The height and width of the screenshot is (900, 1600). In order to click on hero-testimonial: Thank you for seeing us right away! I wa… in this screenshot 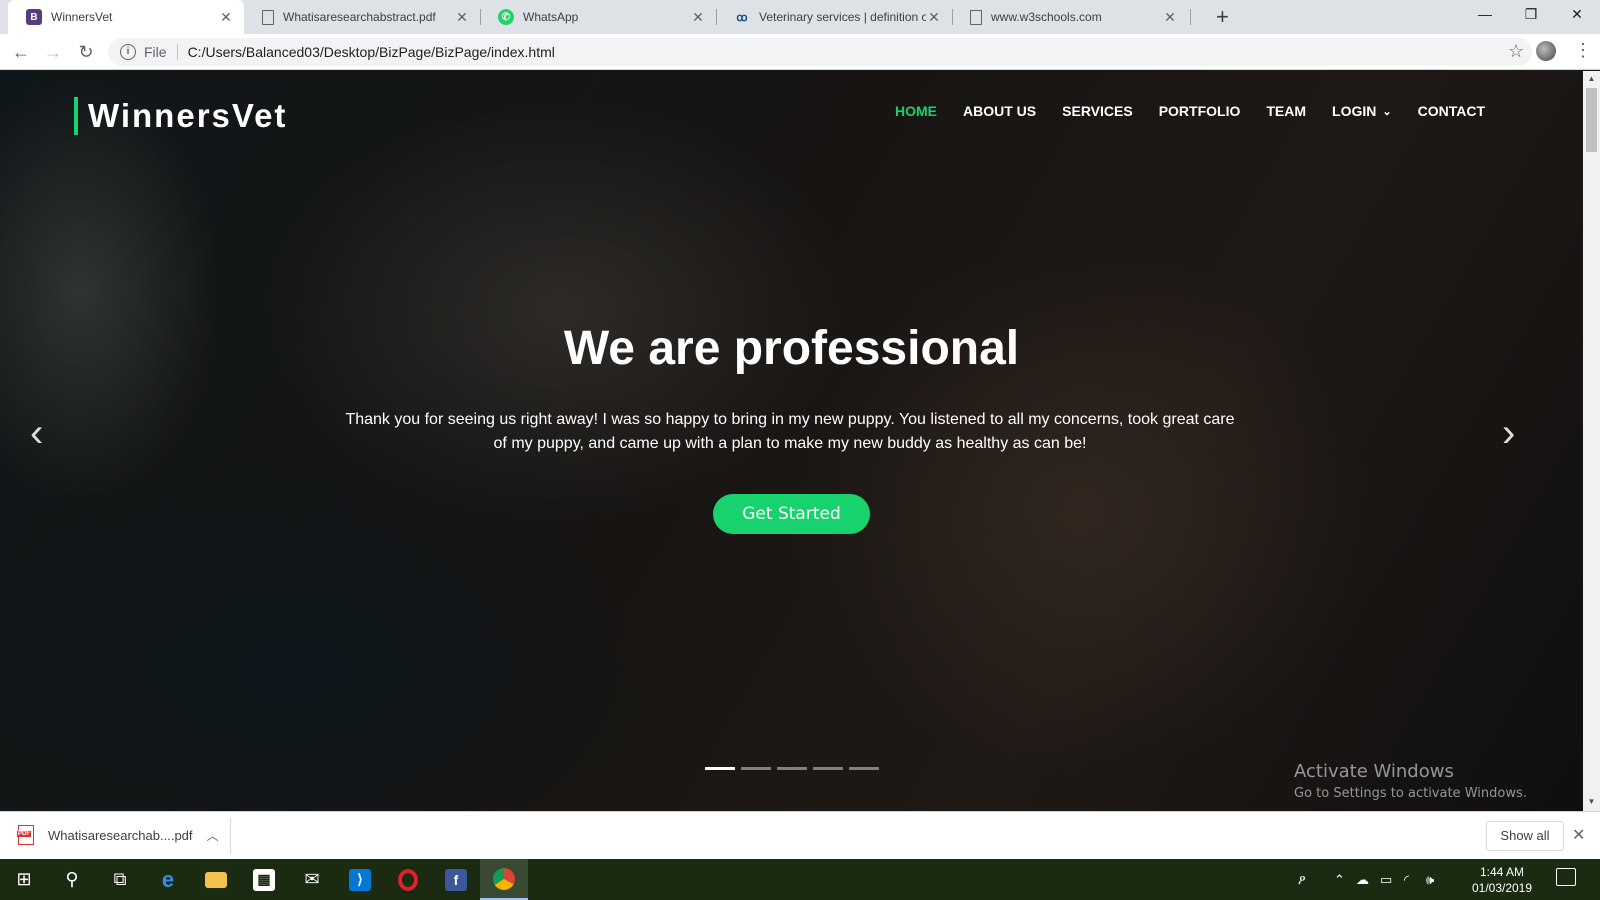, I will do `click(790, 431)`.